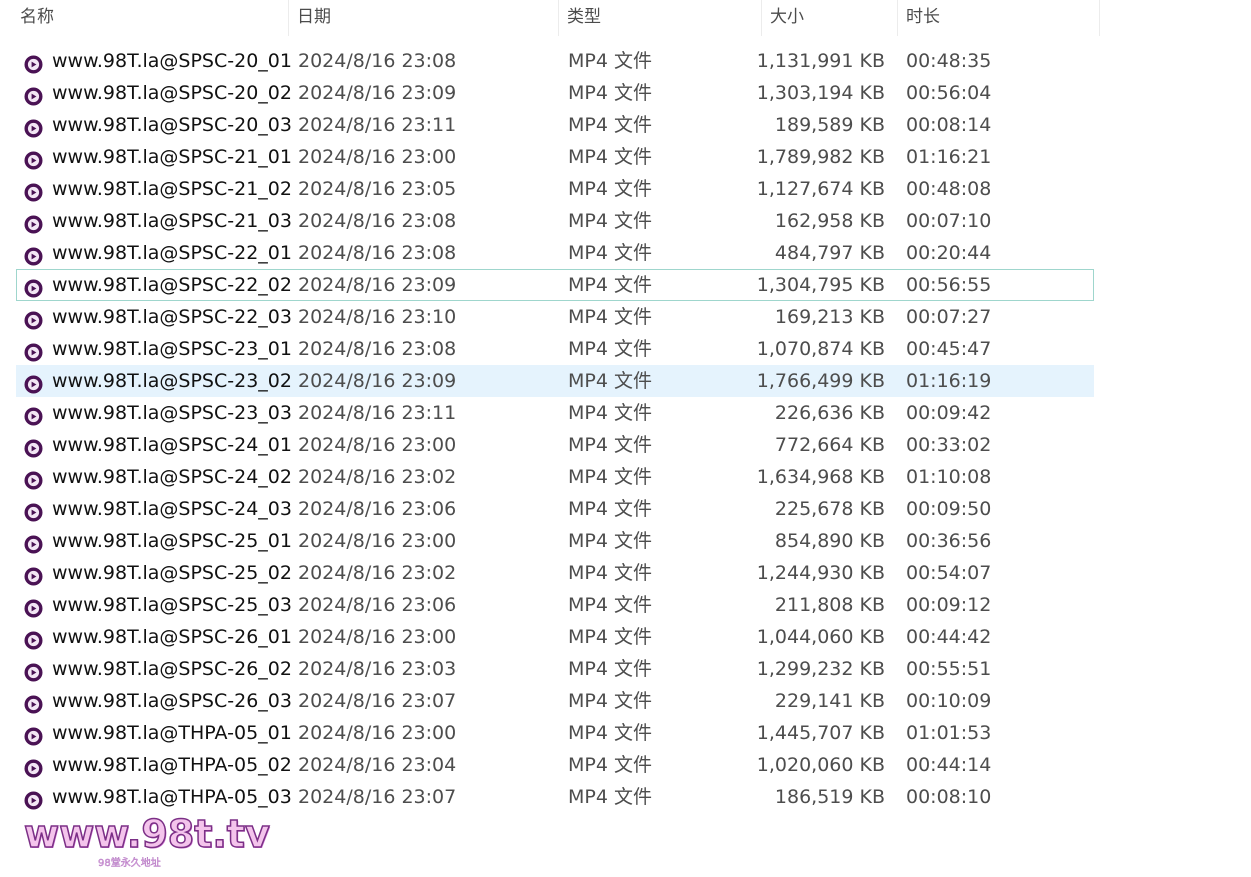 This screenshot has width=1251, height=877. Describe the element at coordinates (829, 541) in the screenshot. I see `file-size: 854,890 KB` at that location.